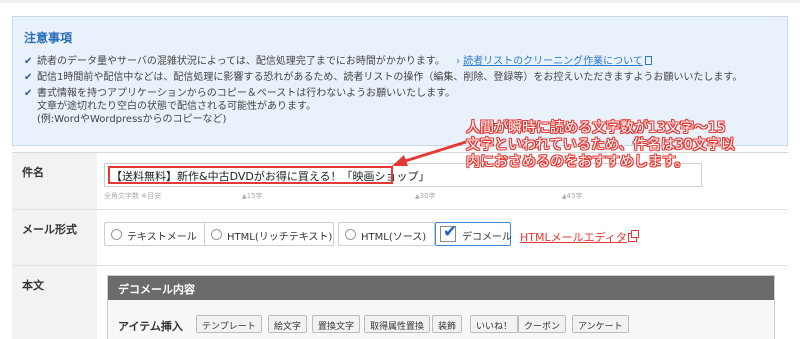 This screenshot has height=339, width=800. Describe the element at coordinates (600, 324) in the screenshot. I see `survey-button: アンケート` at that location.